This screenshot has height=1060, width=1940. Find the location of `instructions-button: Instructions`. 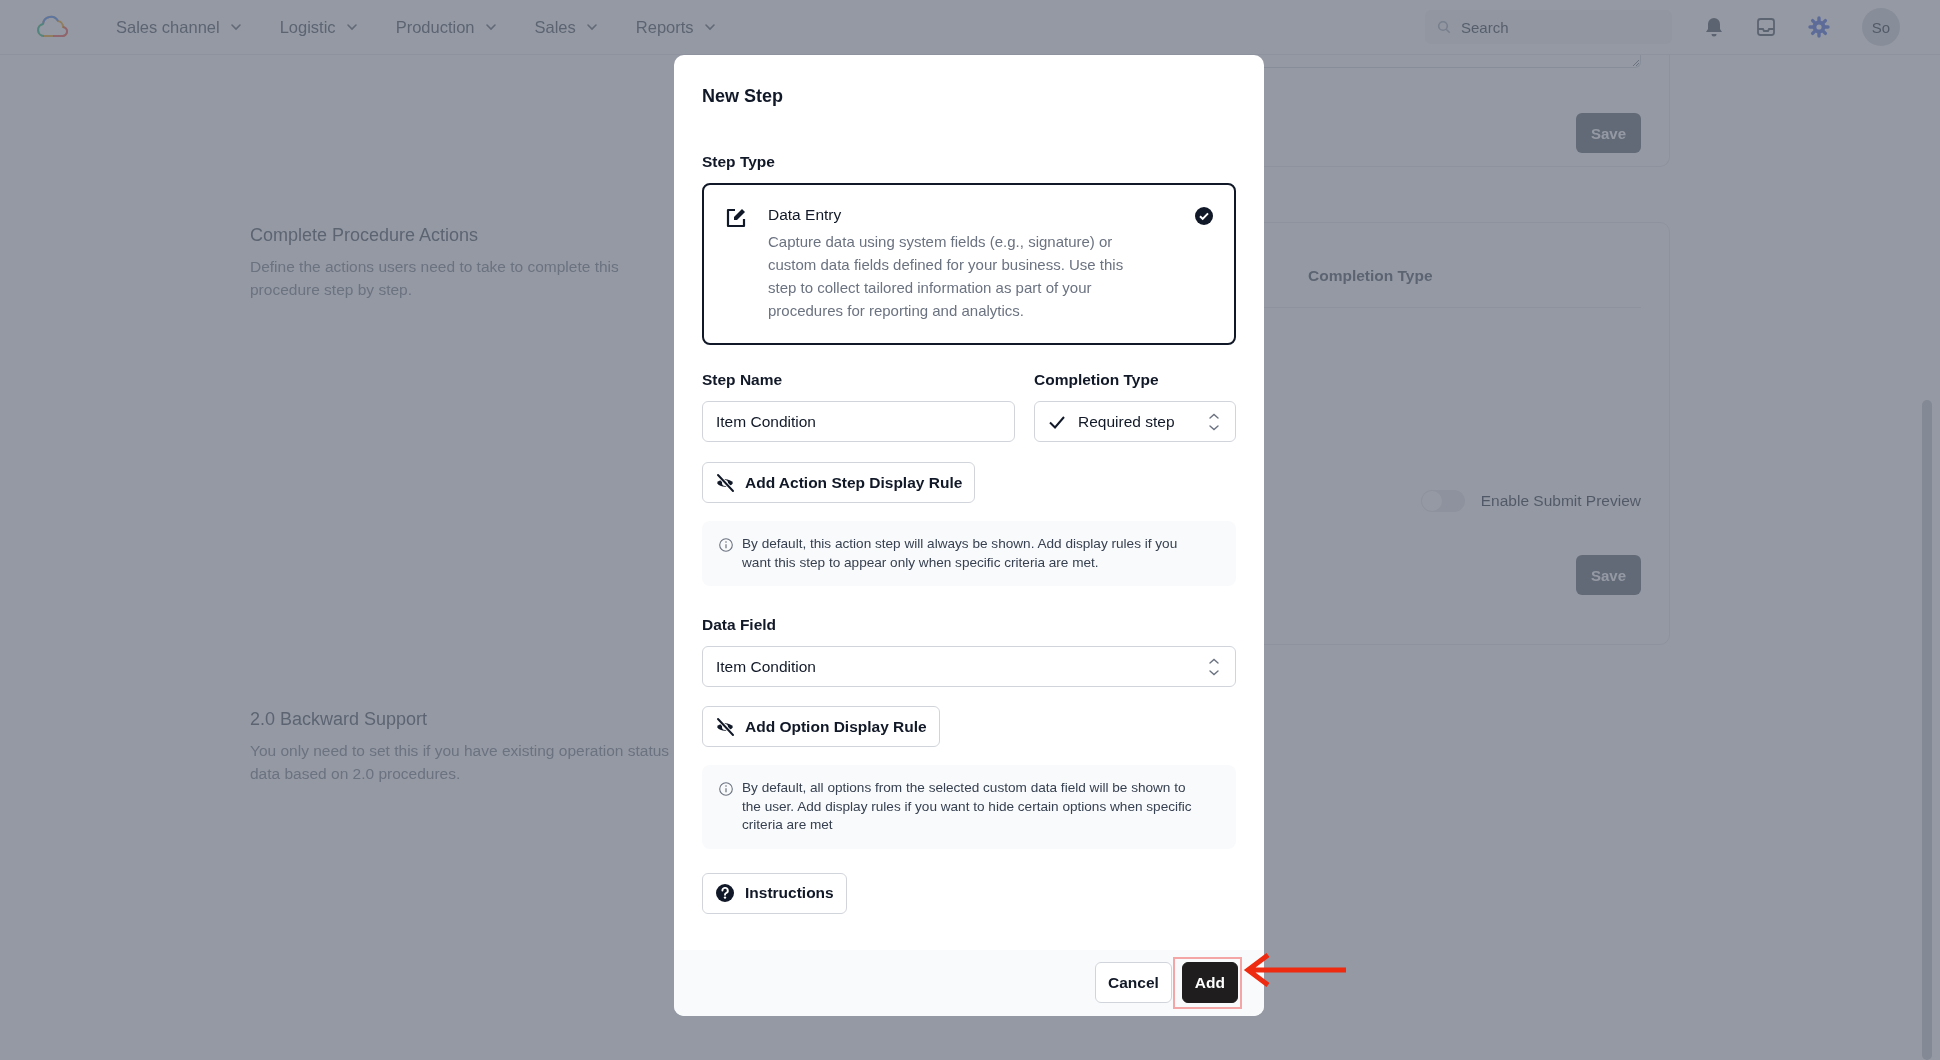

instructions-button: Instructions is located at coordinates (774, 893).